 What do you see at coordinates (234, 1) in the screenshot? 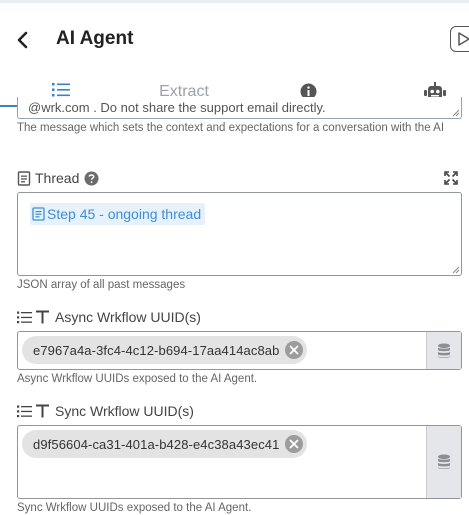
I see `top-divider` at bounding box center [234, 1].